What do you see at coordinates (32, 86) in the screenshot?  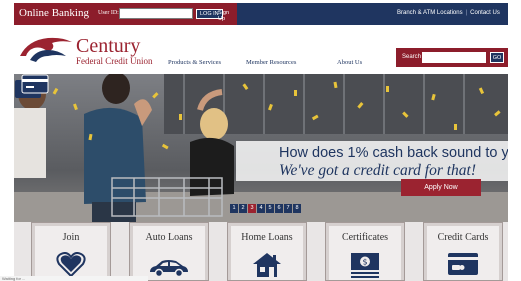 I see `credit-card-promo-icon` at bounding box center [32, 86].